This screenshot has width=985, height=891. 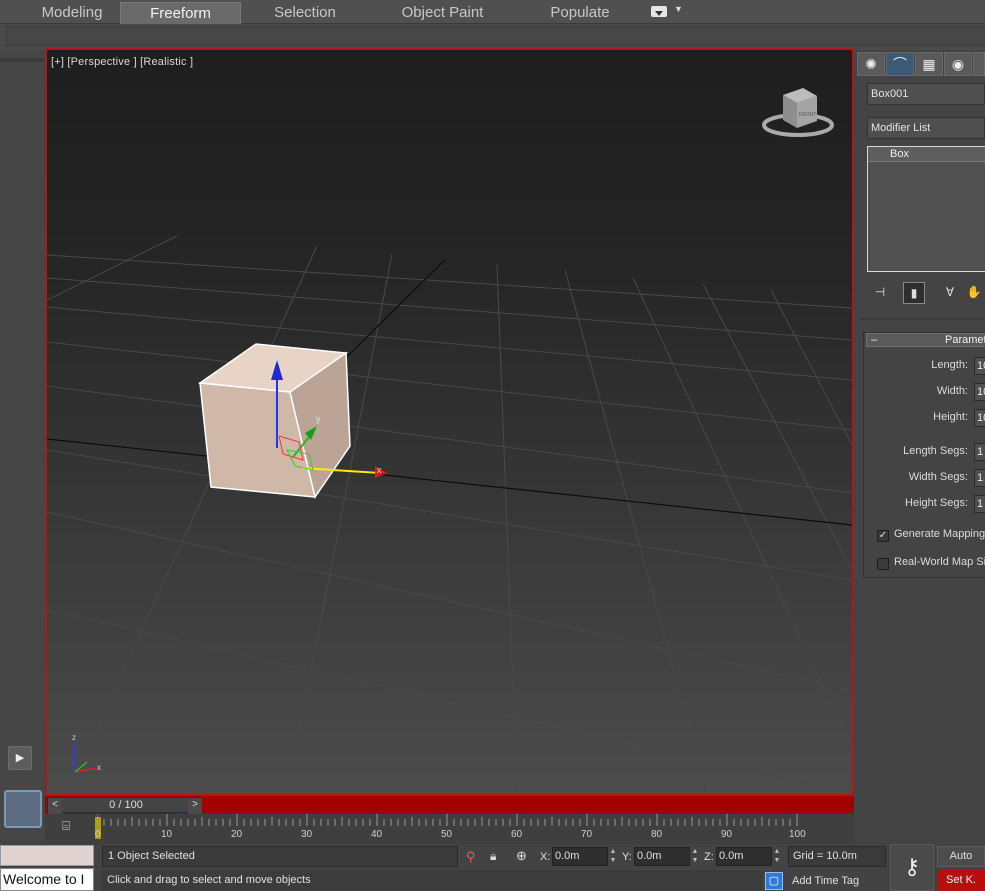 I want to click on track-bar: ⌸ 0 10 20 30 40 50 60 70 80 90 100, so click(x=449, y=829).